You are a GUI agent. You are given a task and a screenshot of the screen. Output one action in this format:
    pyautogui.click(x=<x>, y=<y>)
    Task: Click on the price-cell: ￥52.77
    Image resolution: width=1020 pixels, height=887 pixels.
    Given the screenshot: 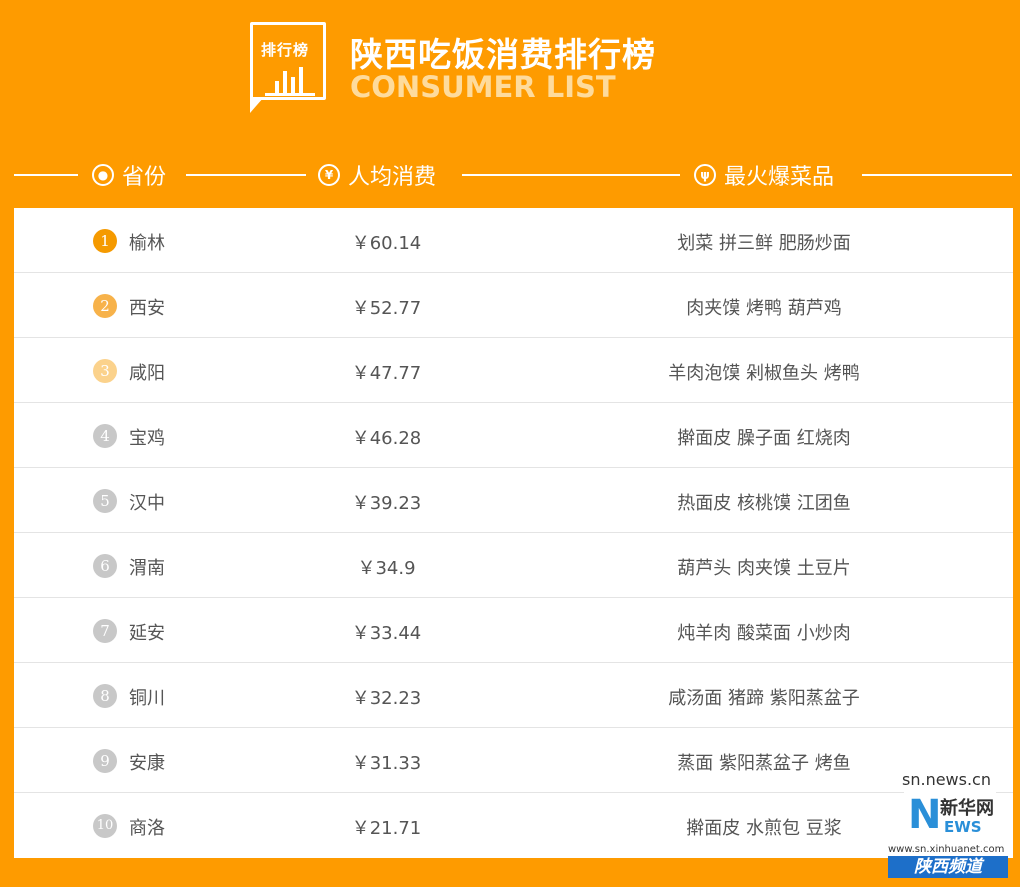 What is the action you would take?
    pyautogui.click(x=386, y=308)
    